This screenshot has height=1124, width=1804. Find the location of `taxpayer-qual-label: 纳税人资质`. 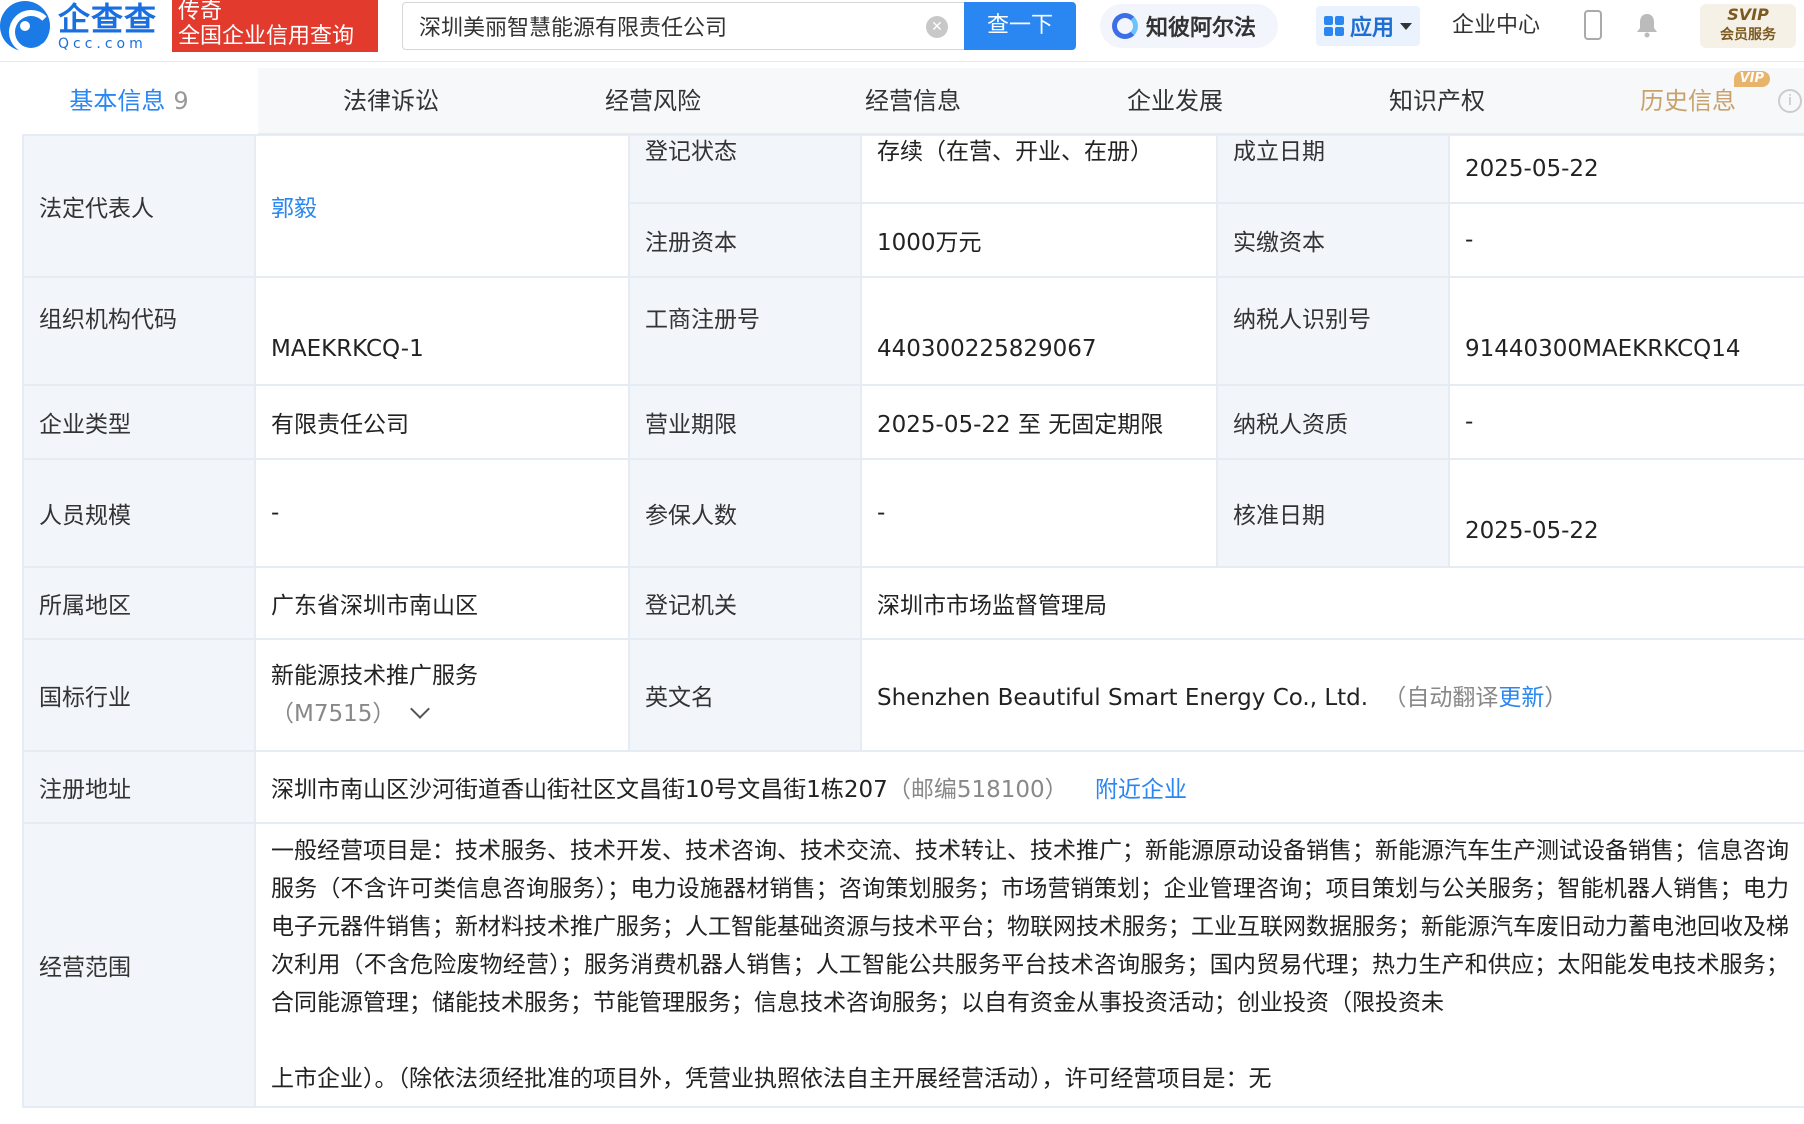

taxpayer-qual-label: 纳税人资质 is located at coordinates (1333, 422).